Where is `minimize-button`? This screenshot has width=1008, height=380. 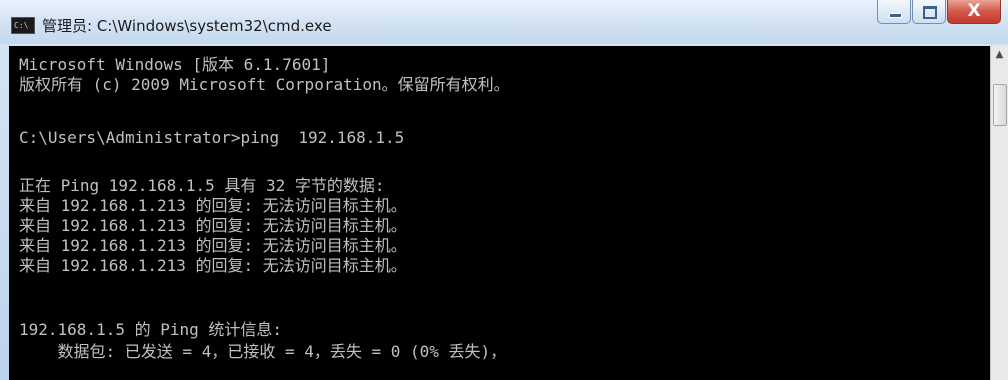
minimize-button is located at coordinates (894, 12).